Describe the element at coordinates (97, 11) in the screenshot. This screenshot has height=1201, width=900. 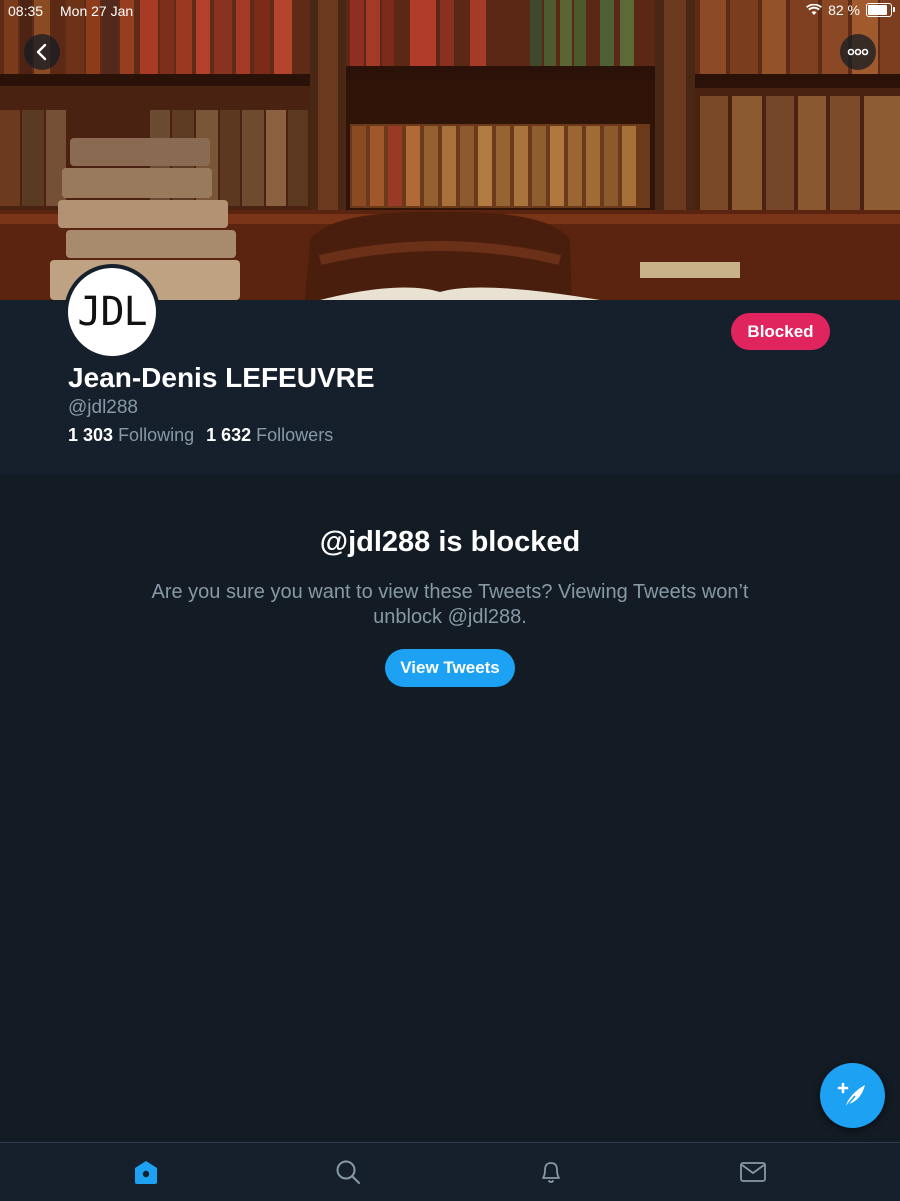
I see `status-date: Mon 27 Jan` at that location.